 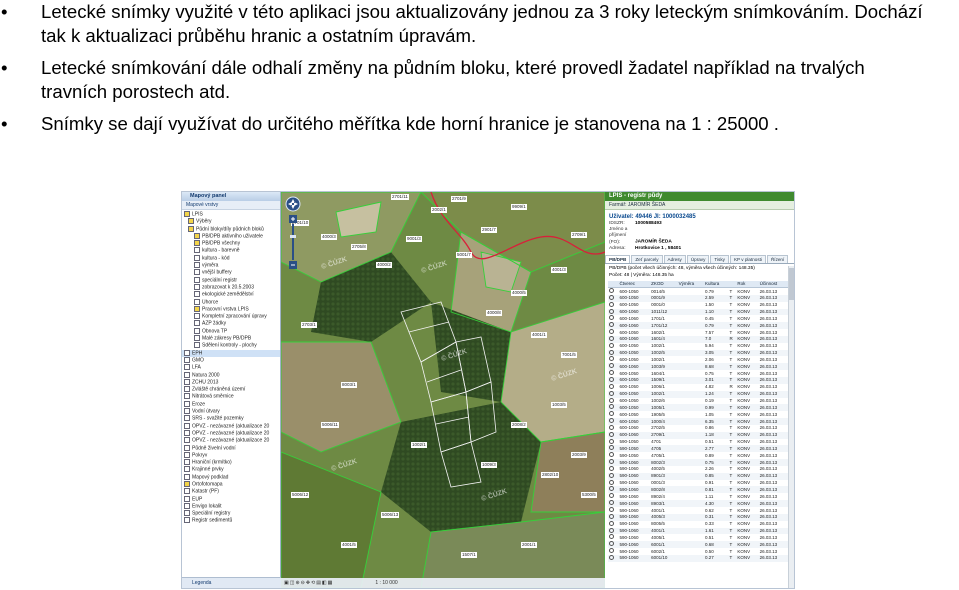 I want to click on tab-1: Zeť parcely, so click(x=647, y=259).